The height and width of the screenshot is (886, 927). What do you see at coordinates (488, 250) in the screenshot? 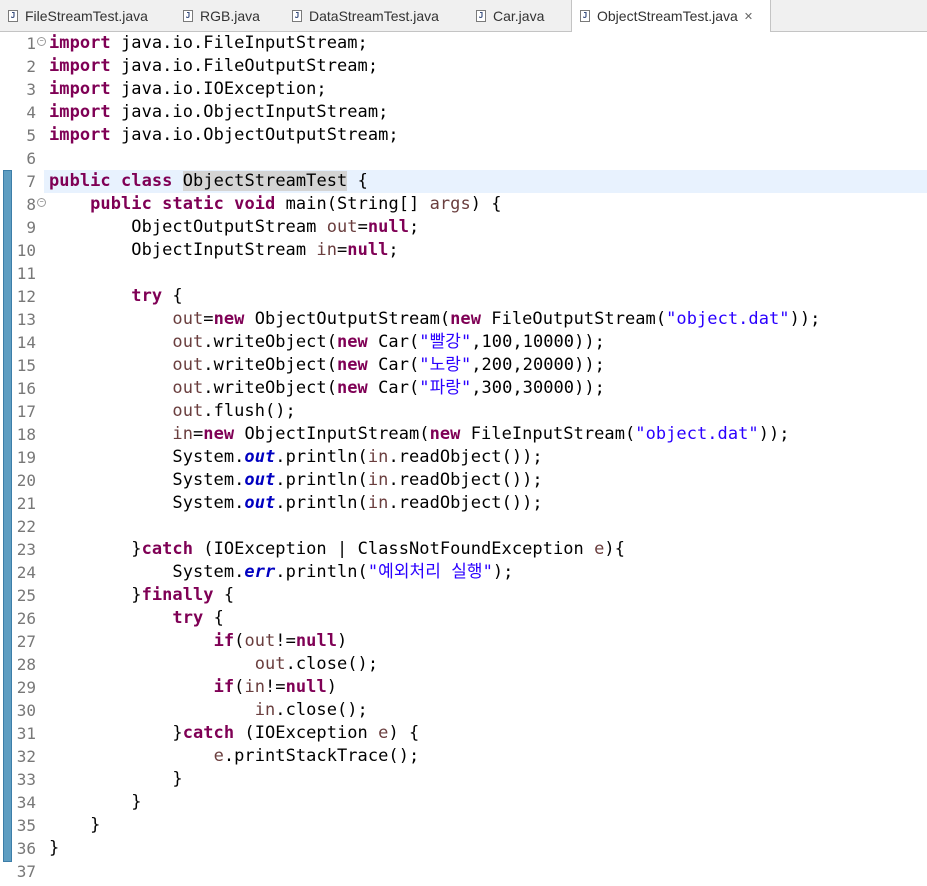
I see `code-line: ObjectInputStream in=null;` at bounding box center [488, 250].